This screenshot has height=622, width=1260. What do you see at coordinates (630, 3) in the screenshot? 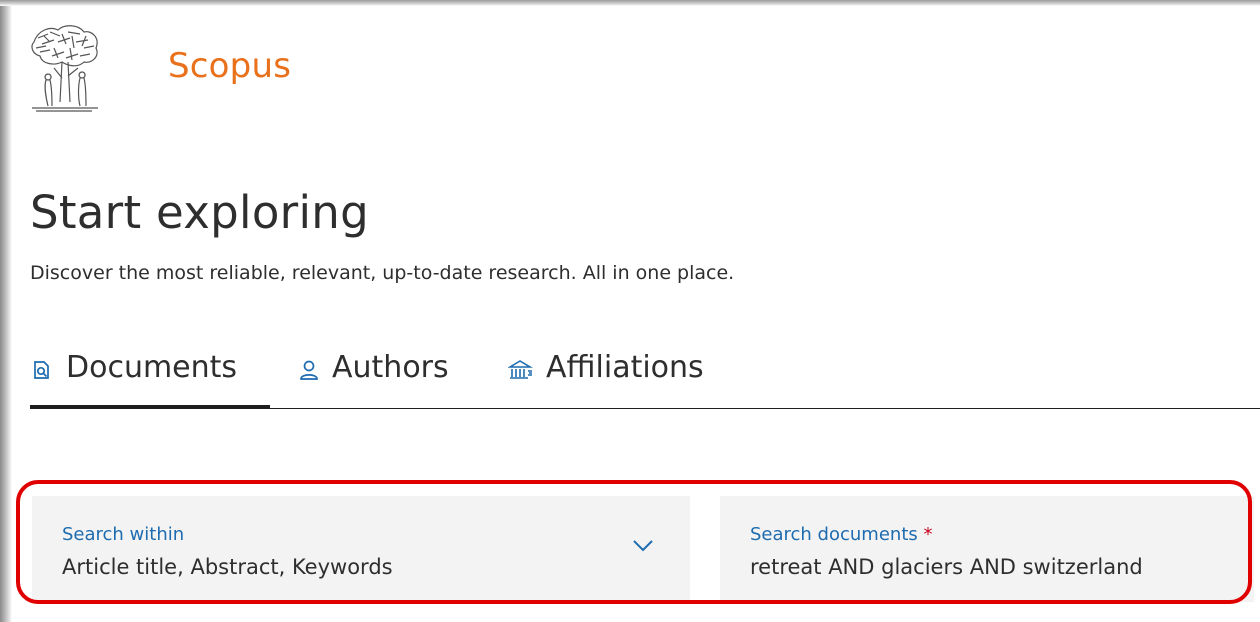
I see `window-frame-top` at bounding box center [630, 3].